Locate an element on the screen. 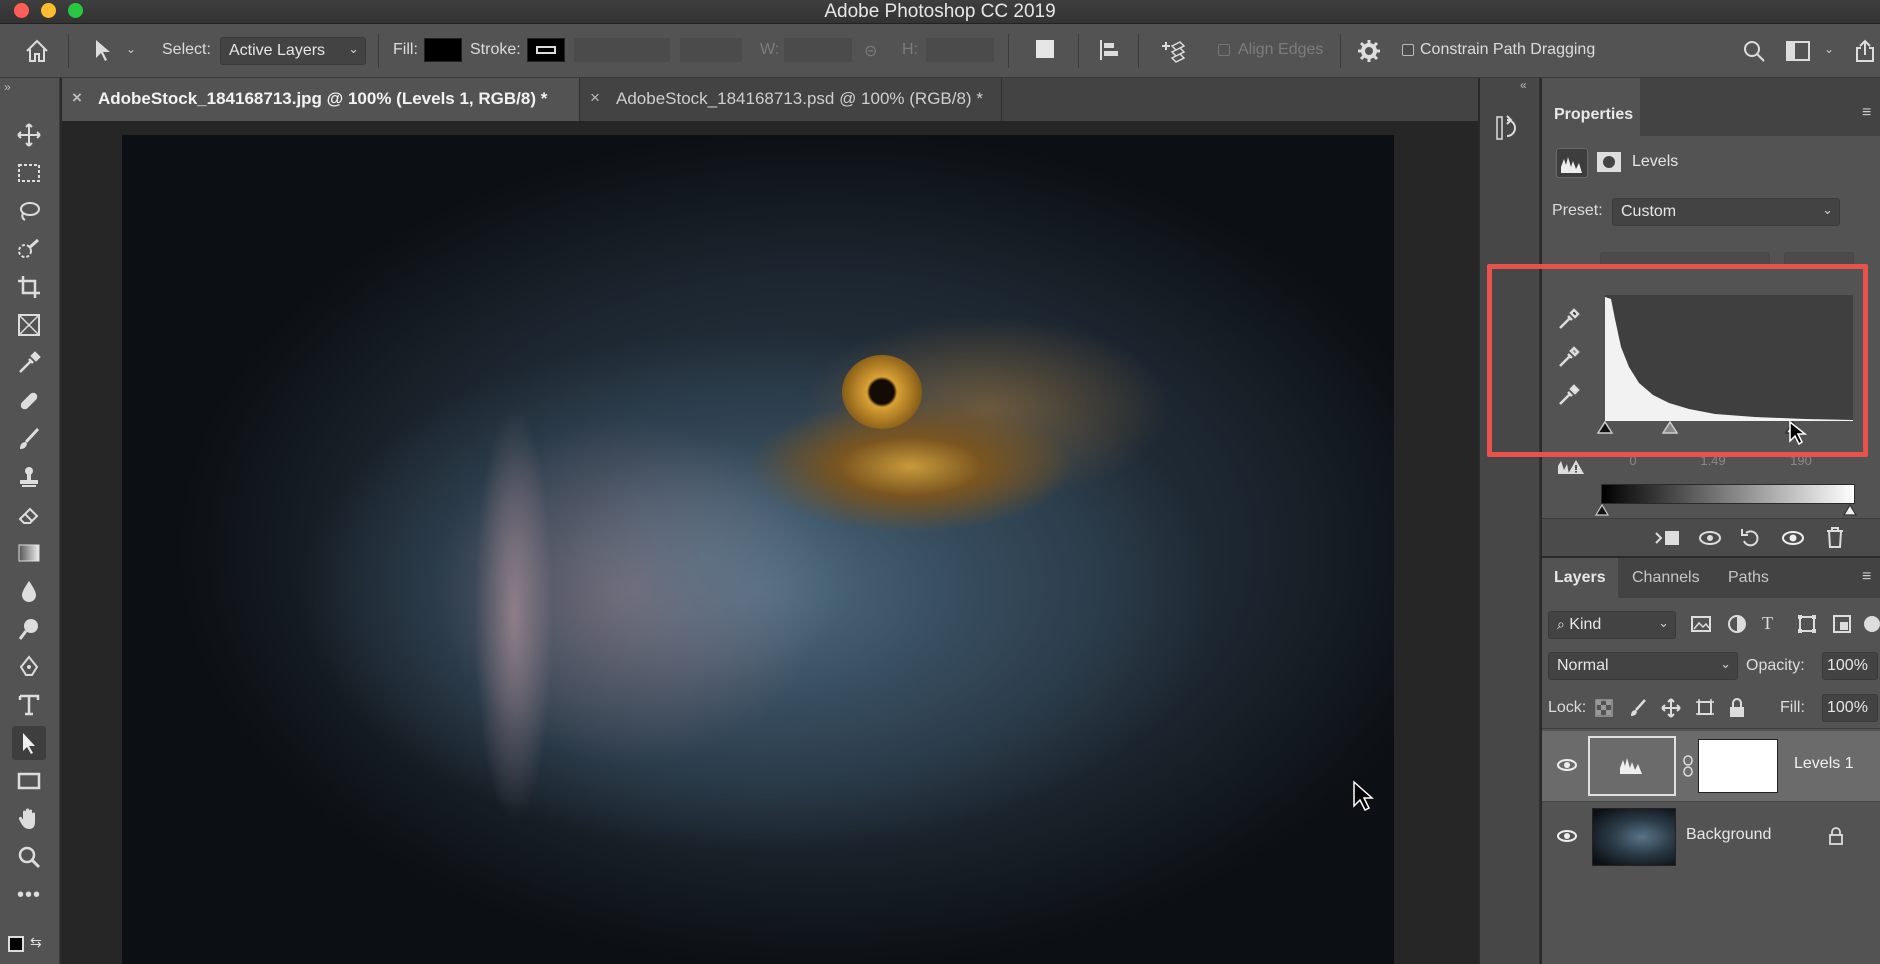 The width and height of the screenshot is (1880, 964). layer-row-levels-1: Levels 1 is located at coordinates (1711, 766).